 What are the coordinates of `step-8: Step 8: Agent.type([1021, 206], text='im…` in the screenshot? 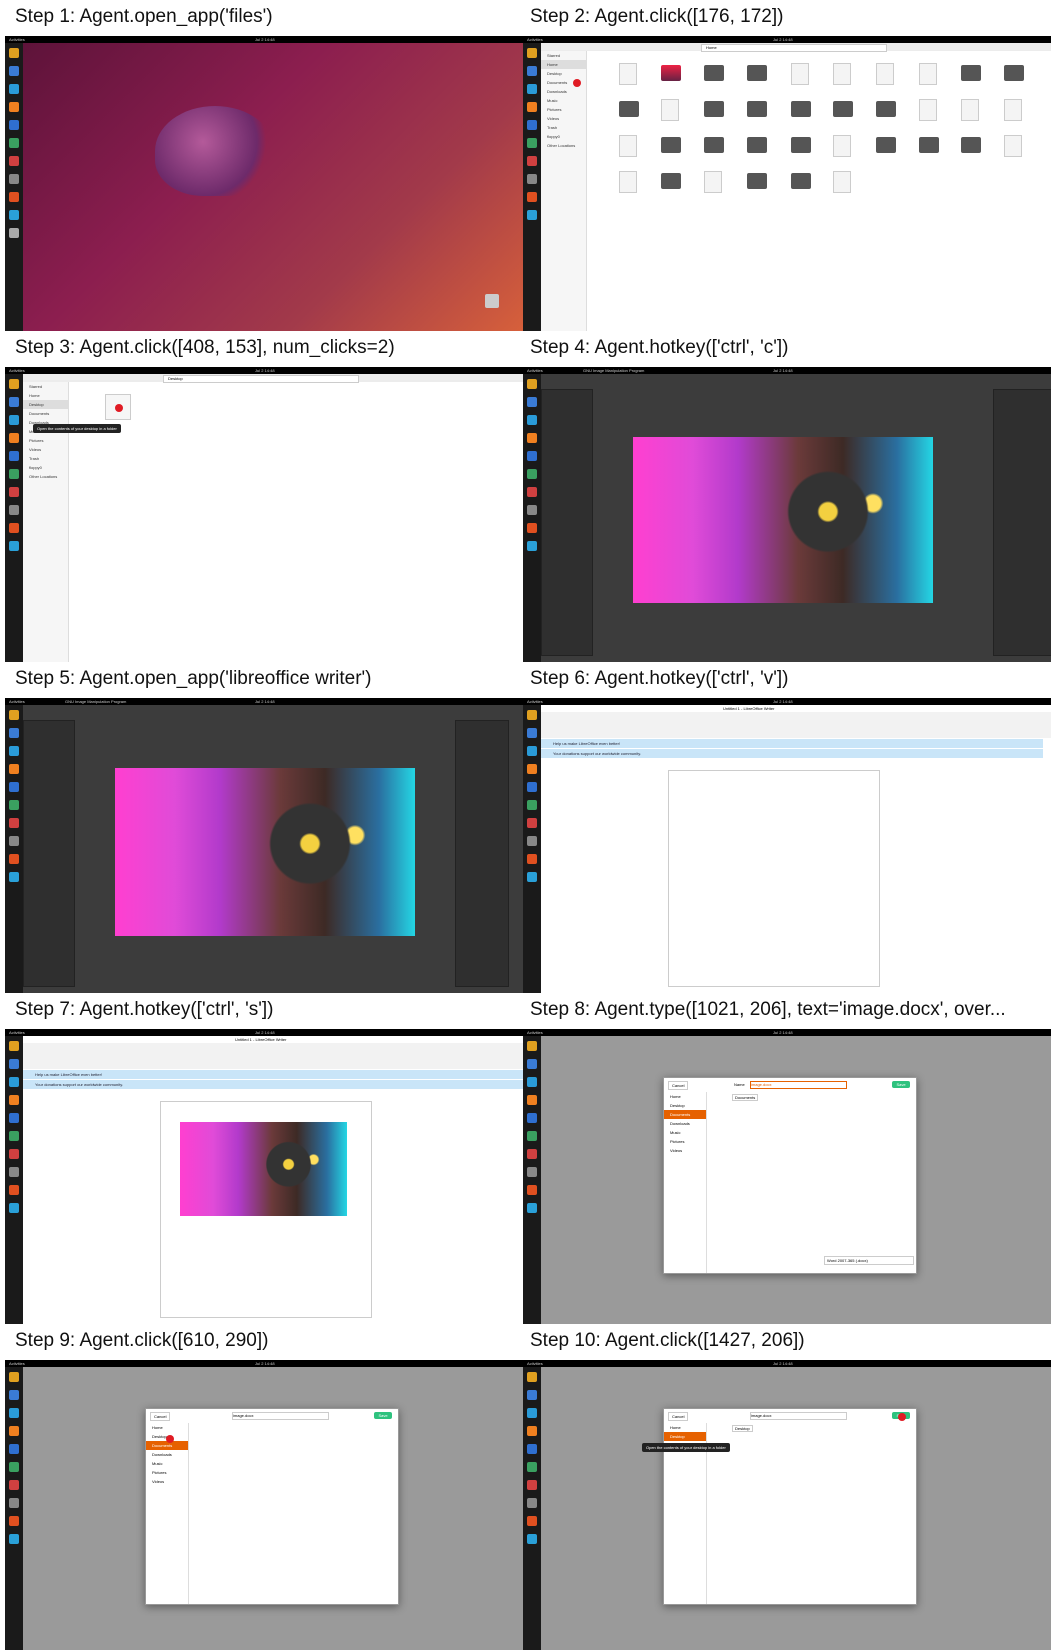 It's located at (790, 1161).